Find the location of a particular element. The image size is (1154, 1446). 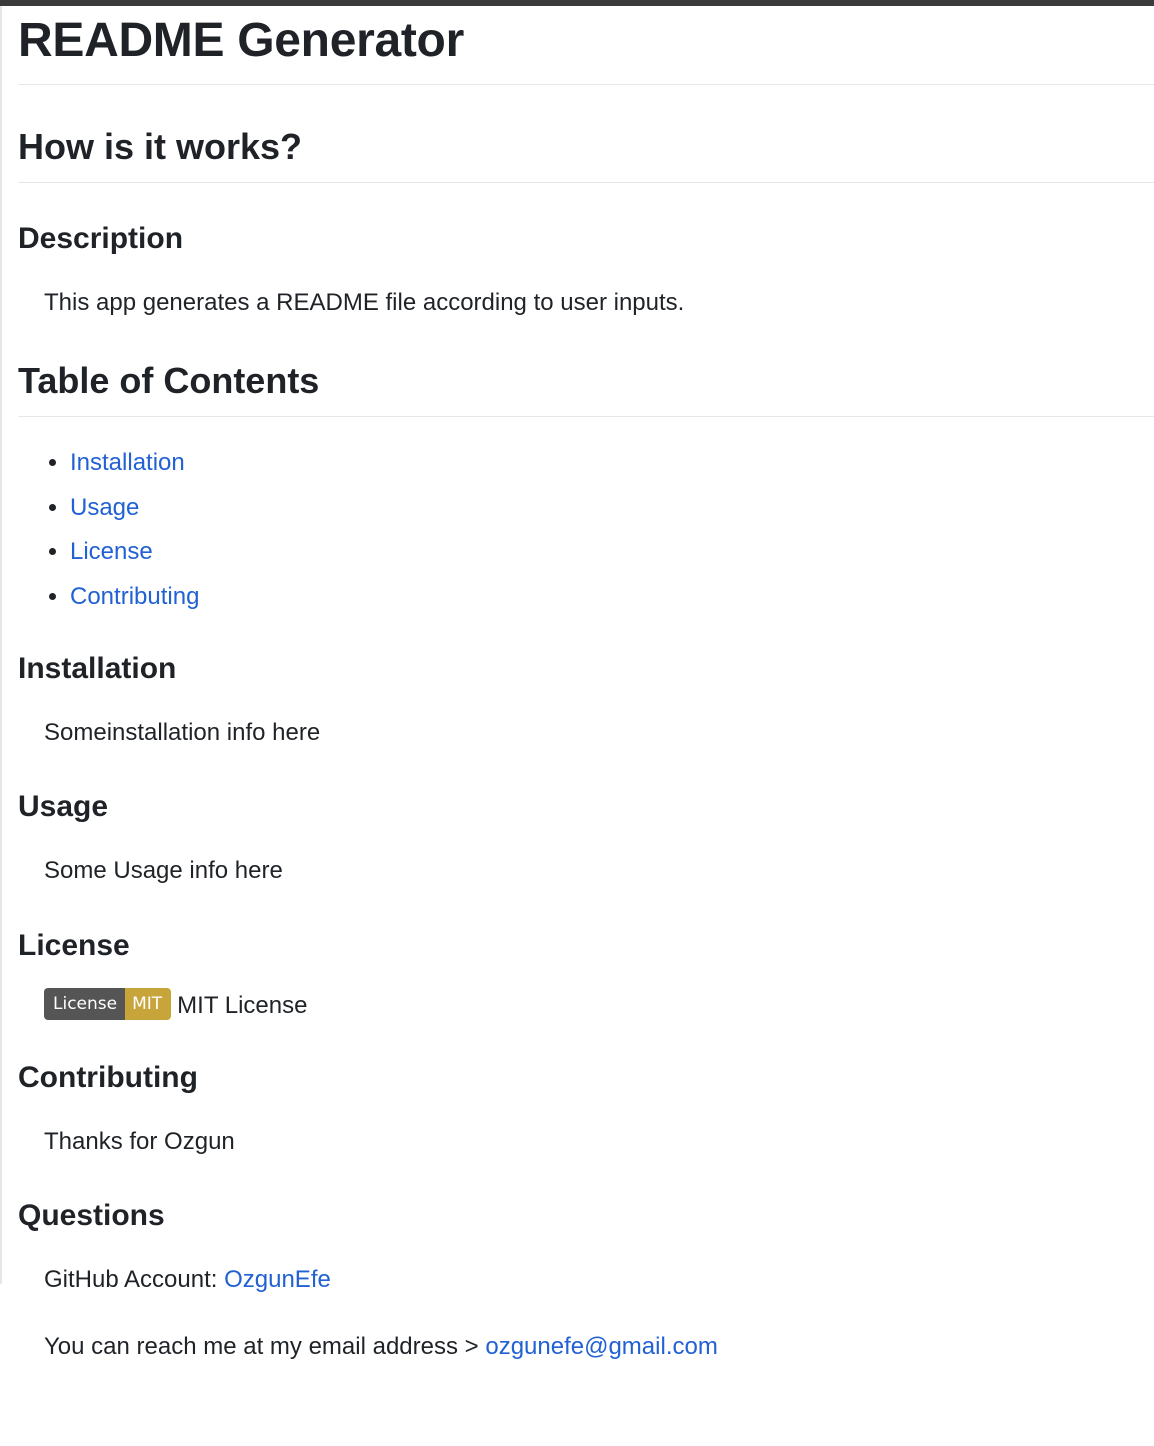

github-link: OzgunEfe is located at coordinates (277, 1279).